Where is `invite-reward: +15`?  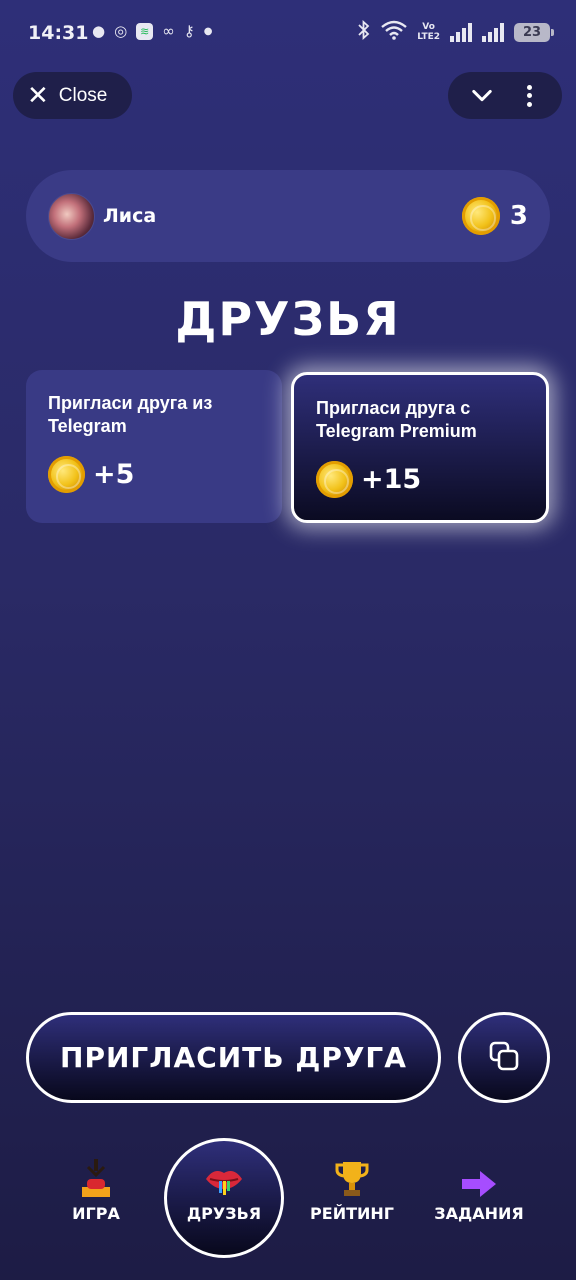
invite-reward: +15 is located at coordinates (420, 479).